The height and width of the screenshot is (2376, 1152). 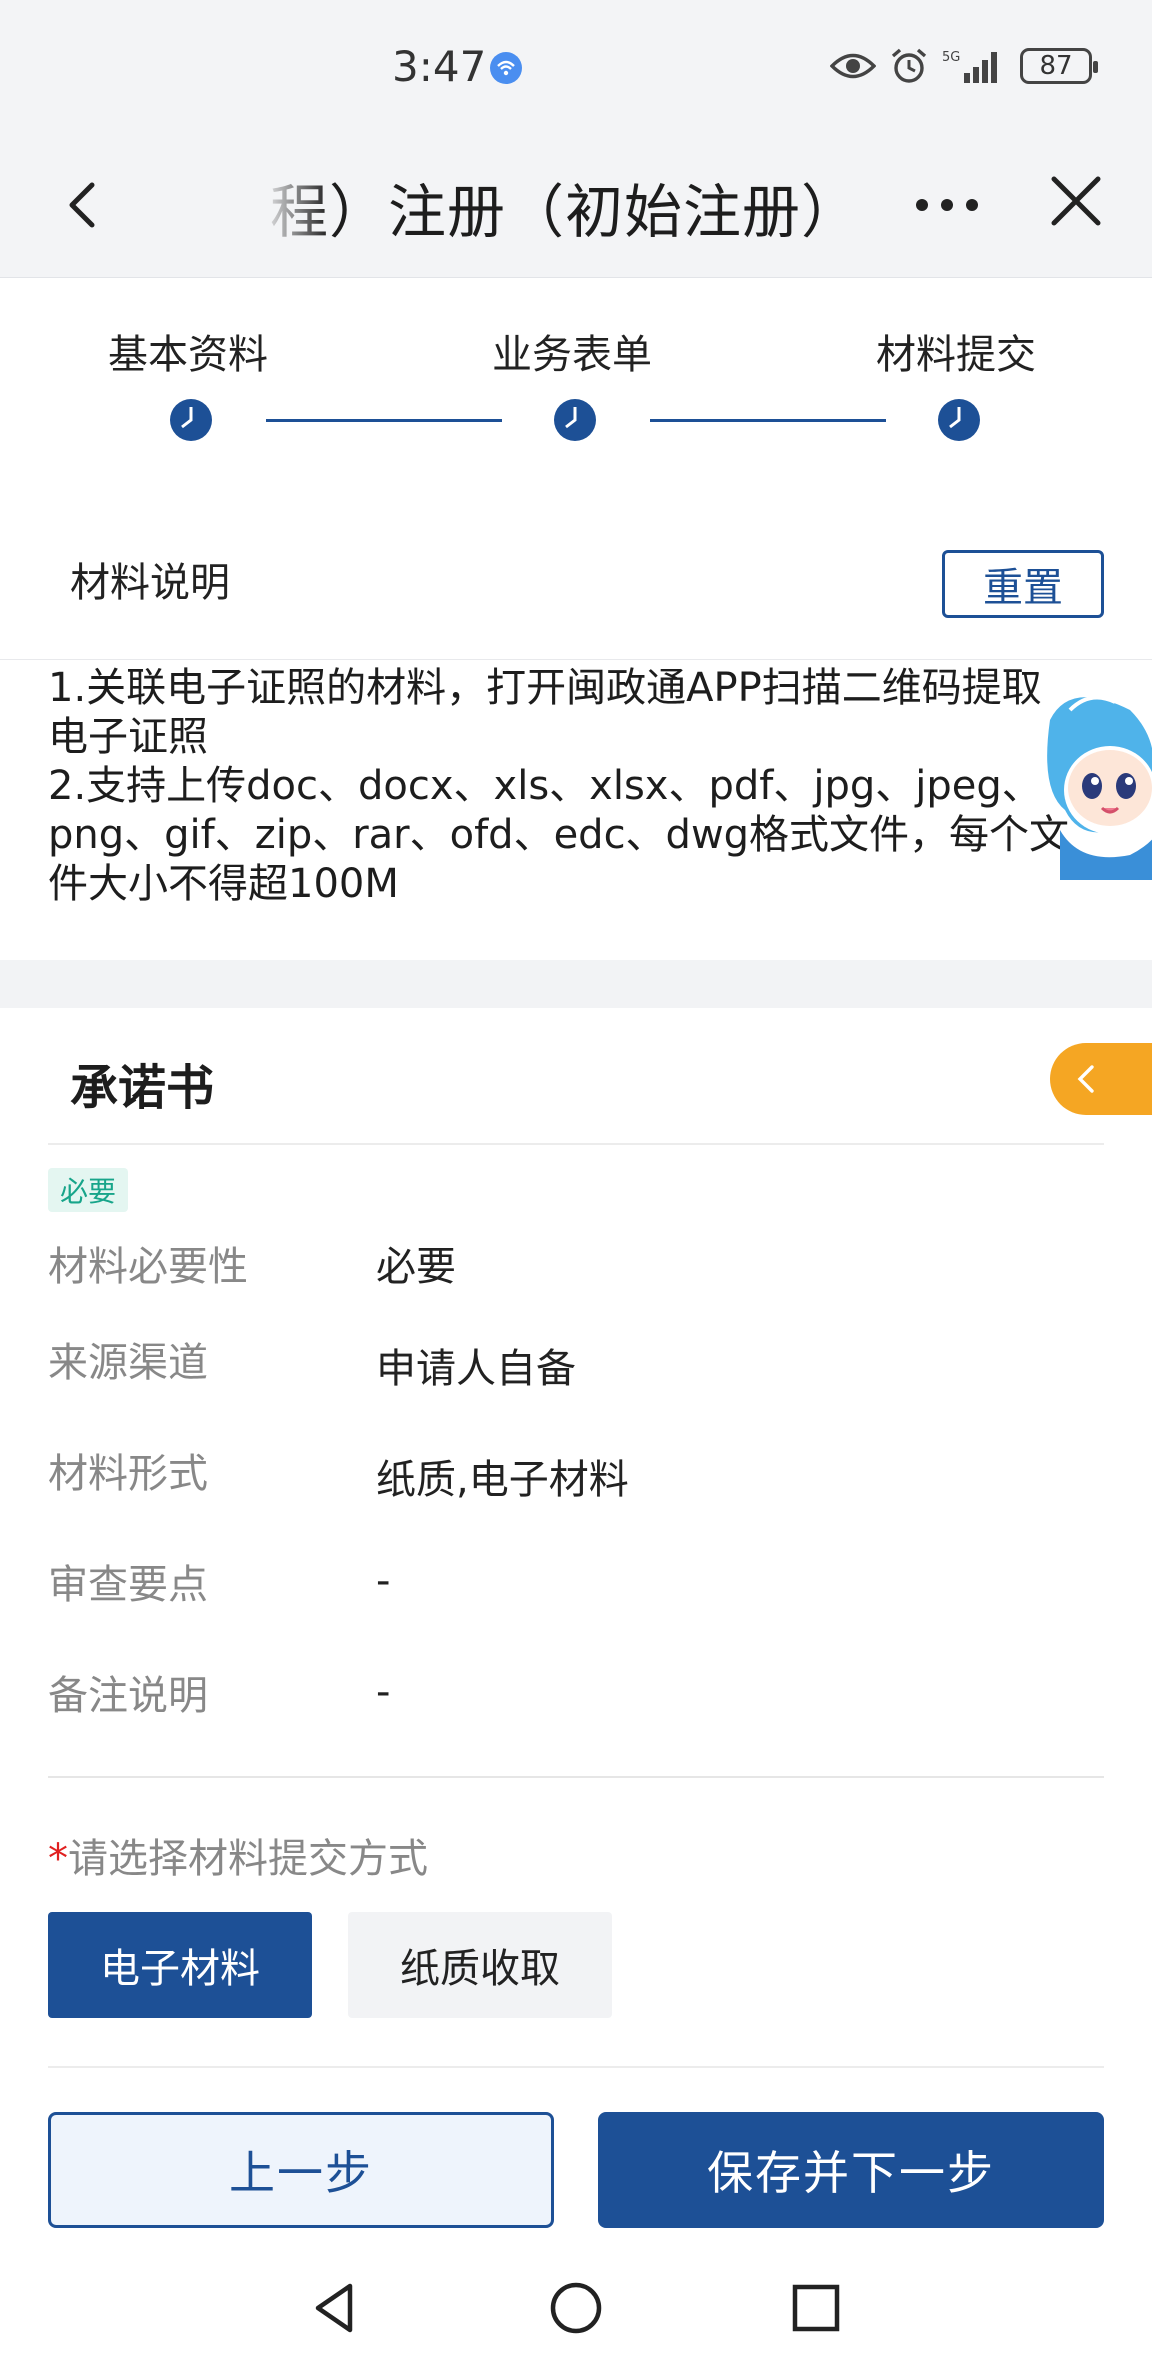 I want to click on battery-level: 87, so click(x=1056, y=66).